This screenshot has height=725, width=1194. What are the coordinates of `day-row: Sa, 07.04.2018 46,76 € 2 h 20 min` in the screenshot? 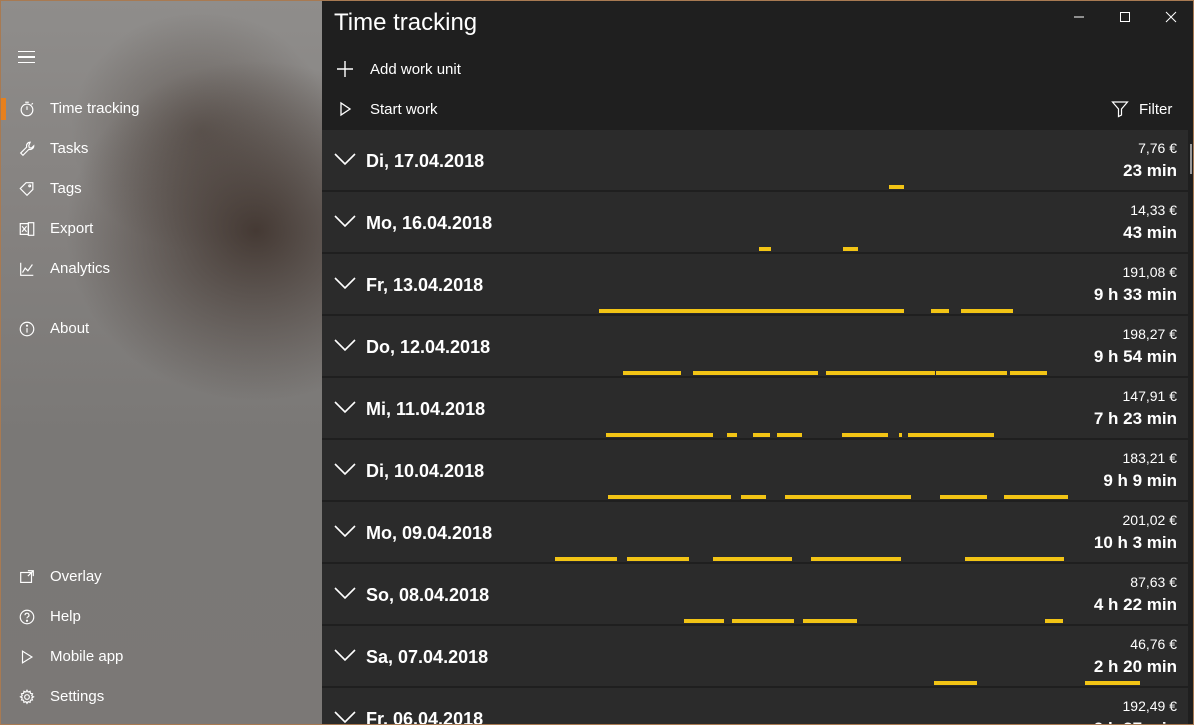 It's located at (755, 656).